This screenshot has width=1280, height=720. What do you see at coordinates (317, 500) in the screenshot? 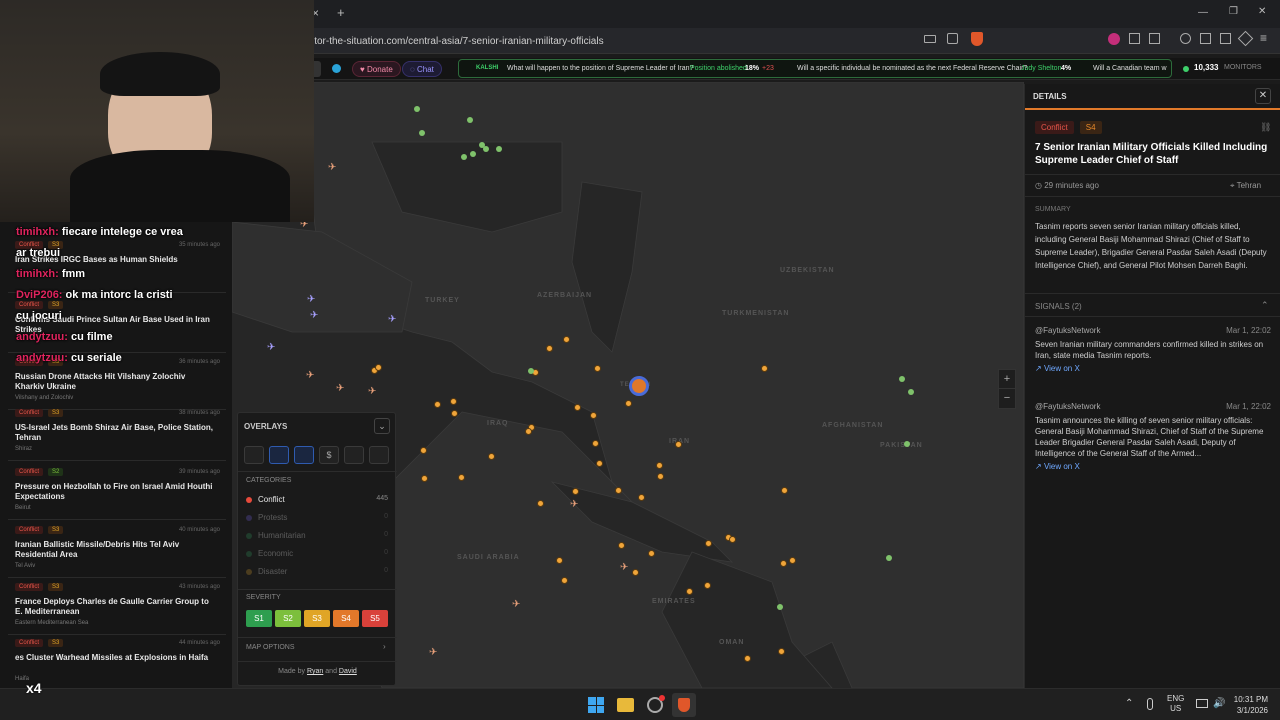
I see `category-item: Conflict 445` at bounding box center [317, 500].